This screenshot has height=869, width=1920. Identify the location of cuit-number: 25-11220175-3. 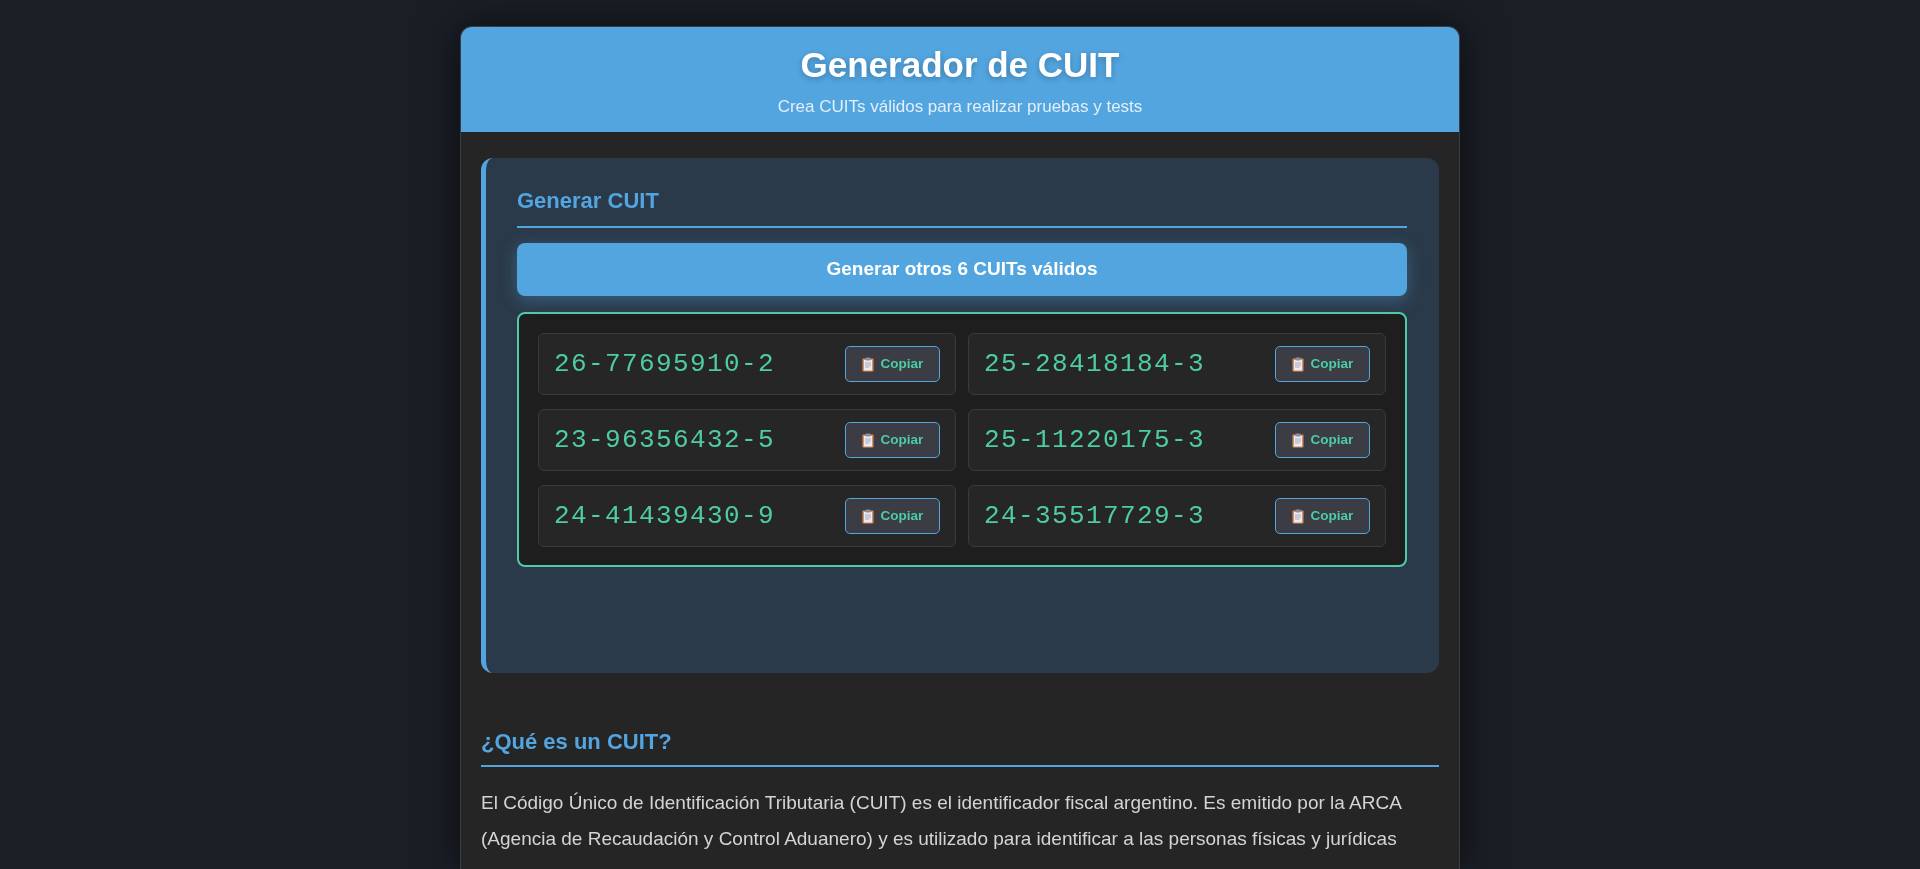
(1095, 440).